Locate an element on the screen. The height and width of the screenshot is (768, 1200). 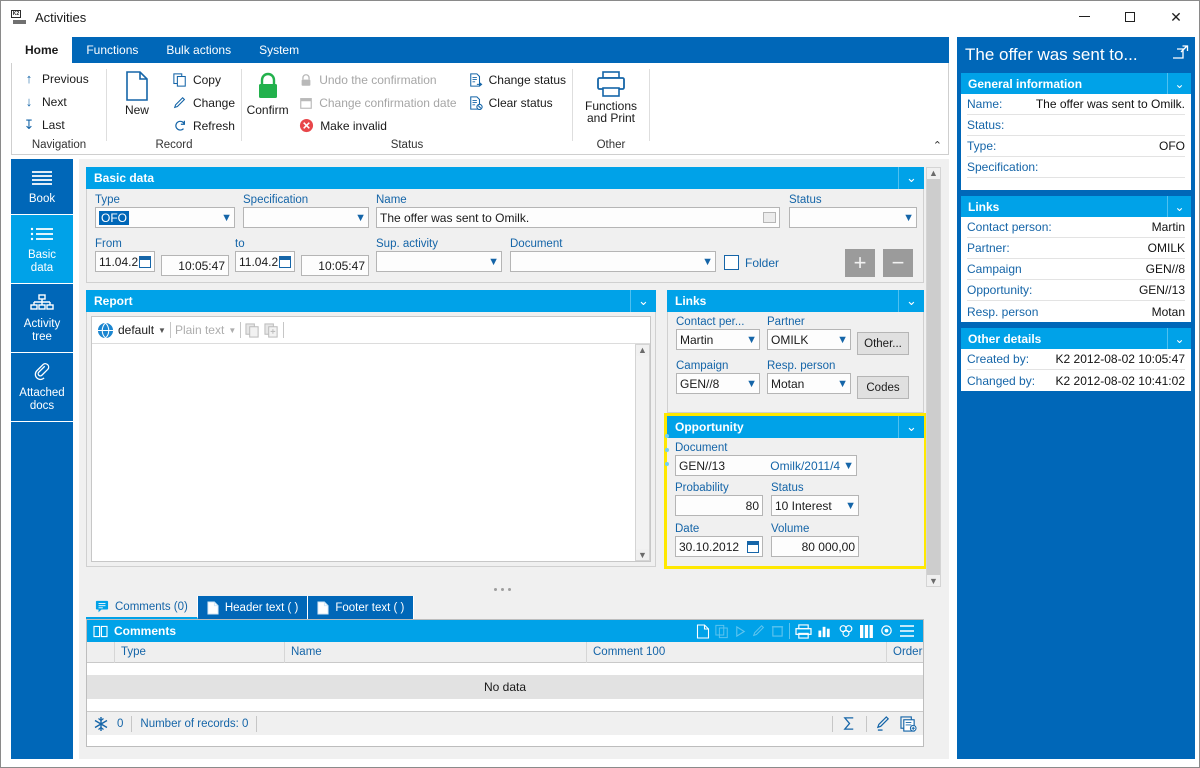
ribbon-collapse-button: ⌃ is located at coordinates (937, 145).